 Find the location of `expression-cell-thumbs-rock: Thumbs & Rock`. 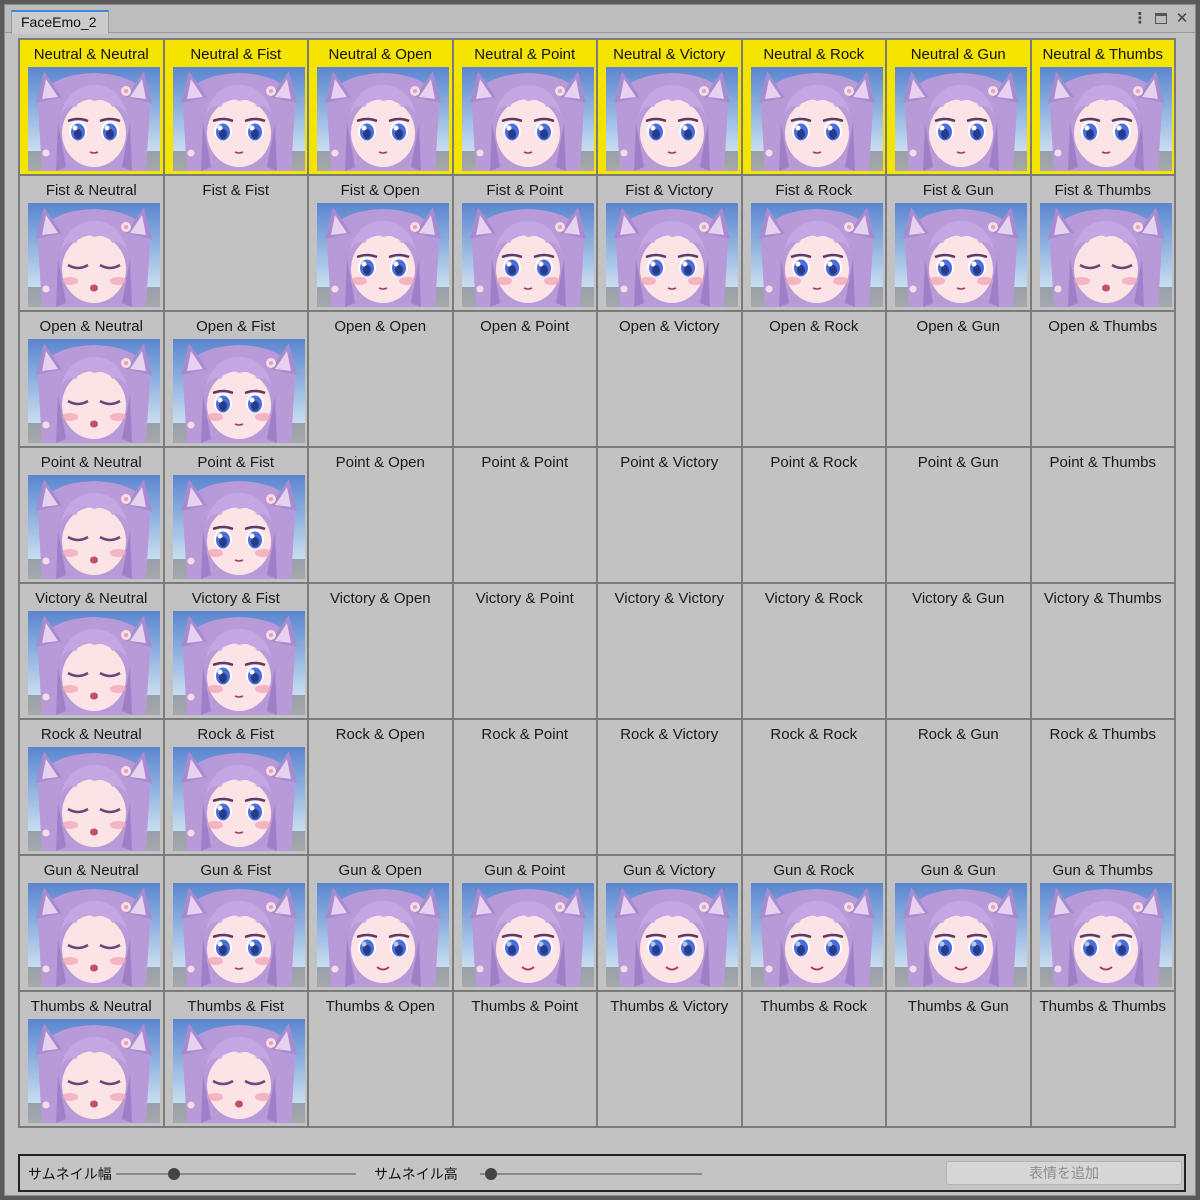

expression-cell-thumbs-rock: Thumbs & Rock is located at coordinates (813, 1059).